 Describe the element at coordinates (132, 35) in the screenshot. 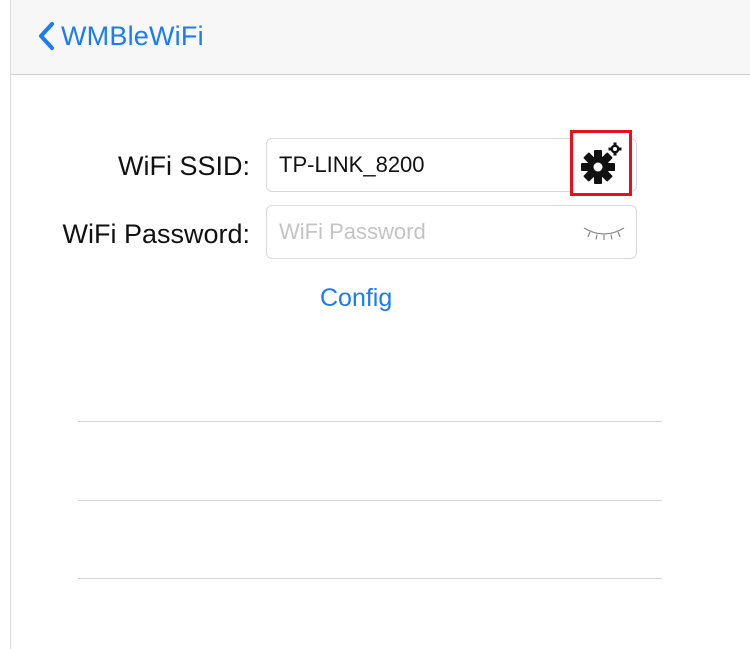

I see `back-button-label: WMBleWiFi` at that location.